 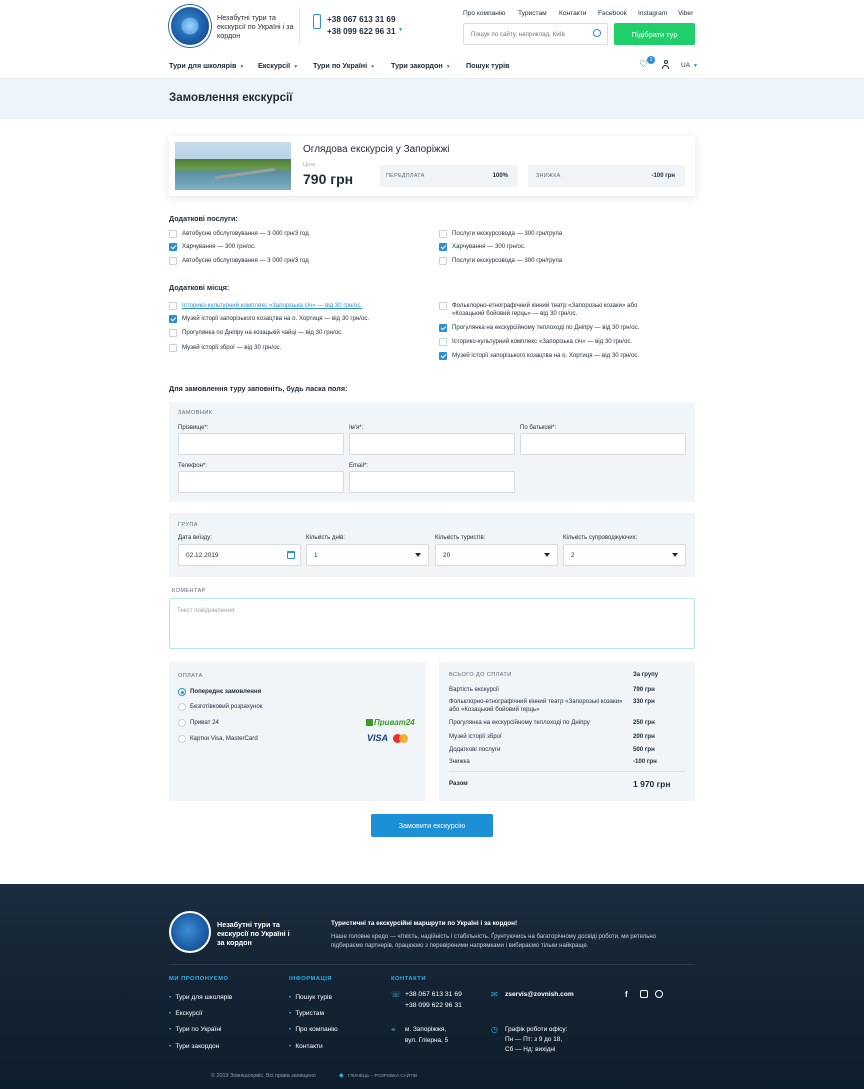 I want to click on header-phone-2: +38 099 622 96 31, so click(x=361, y=31).